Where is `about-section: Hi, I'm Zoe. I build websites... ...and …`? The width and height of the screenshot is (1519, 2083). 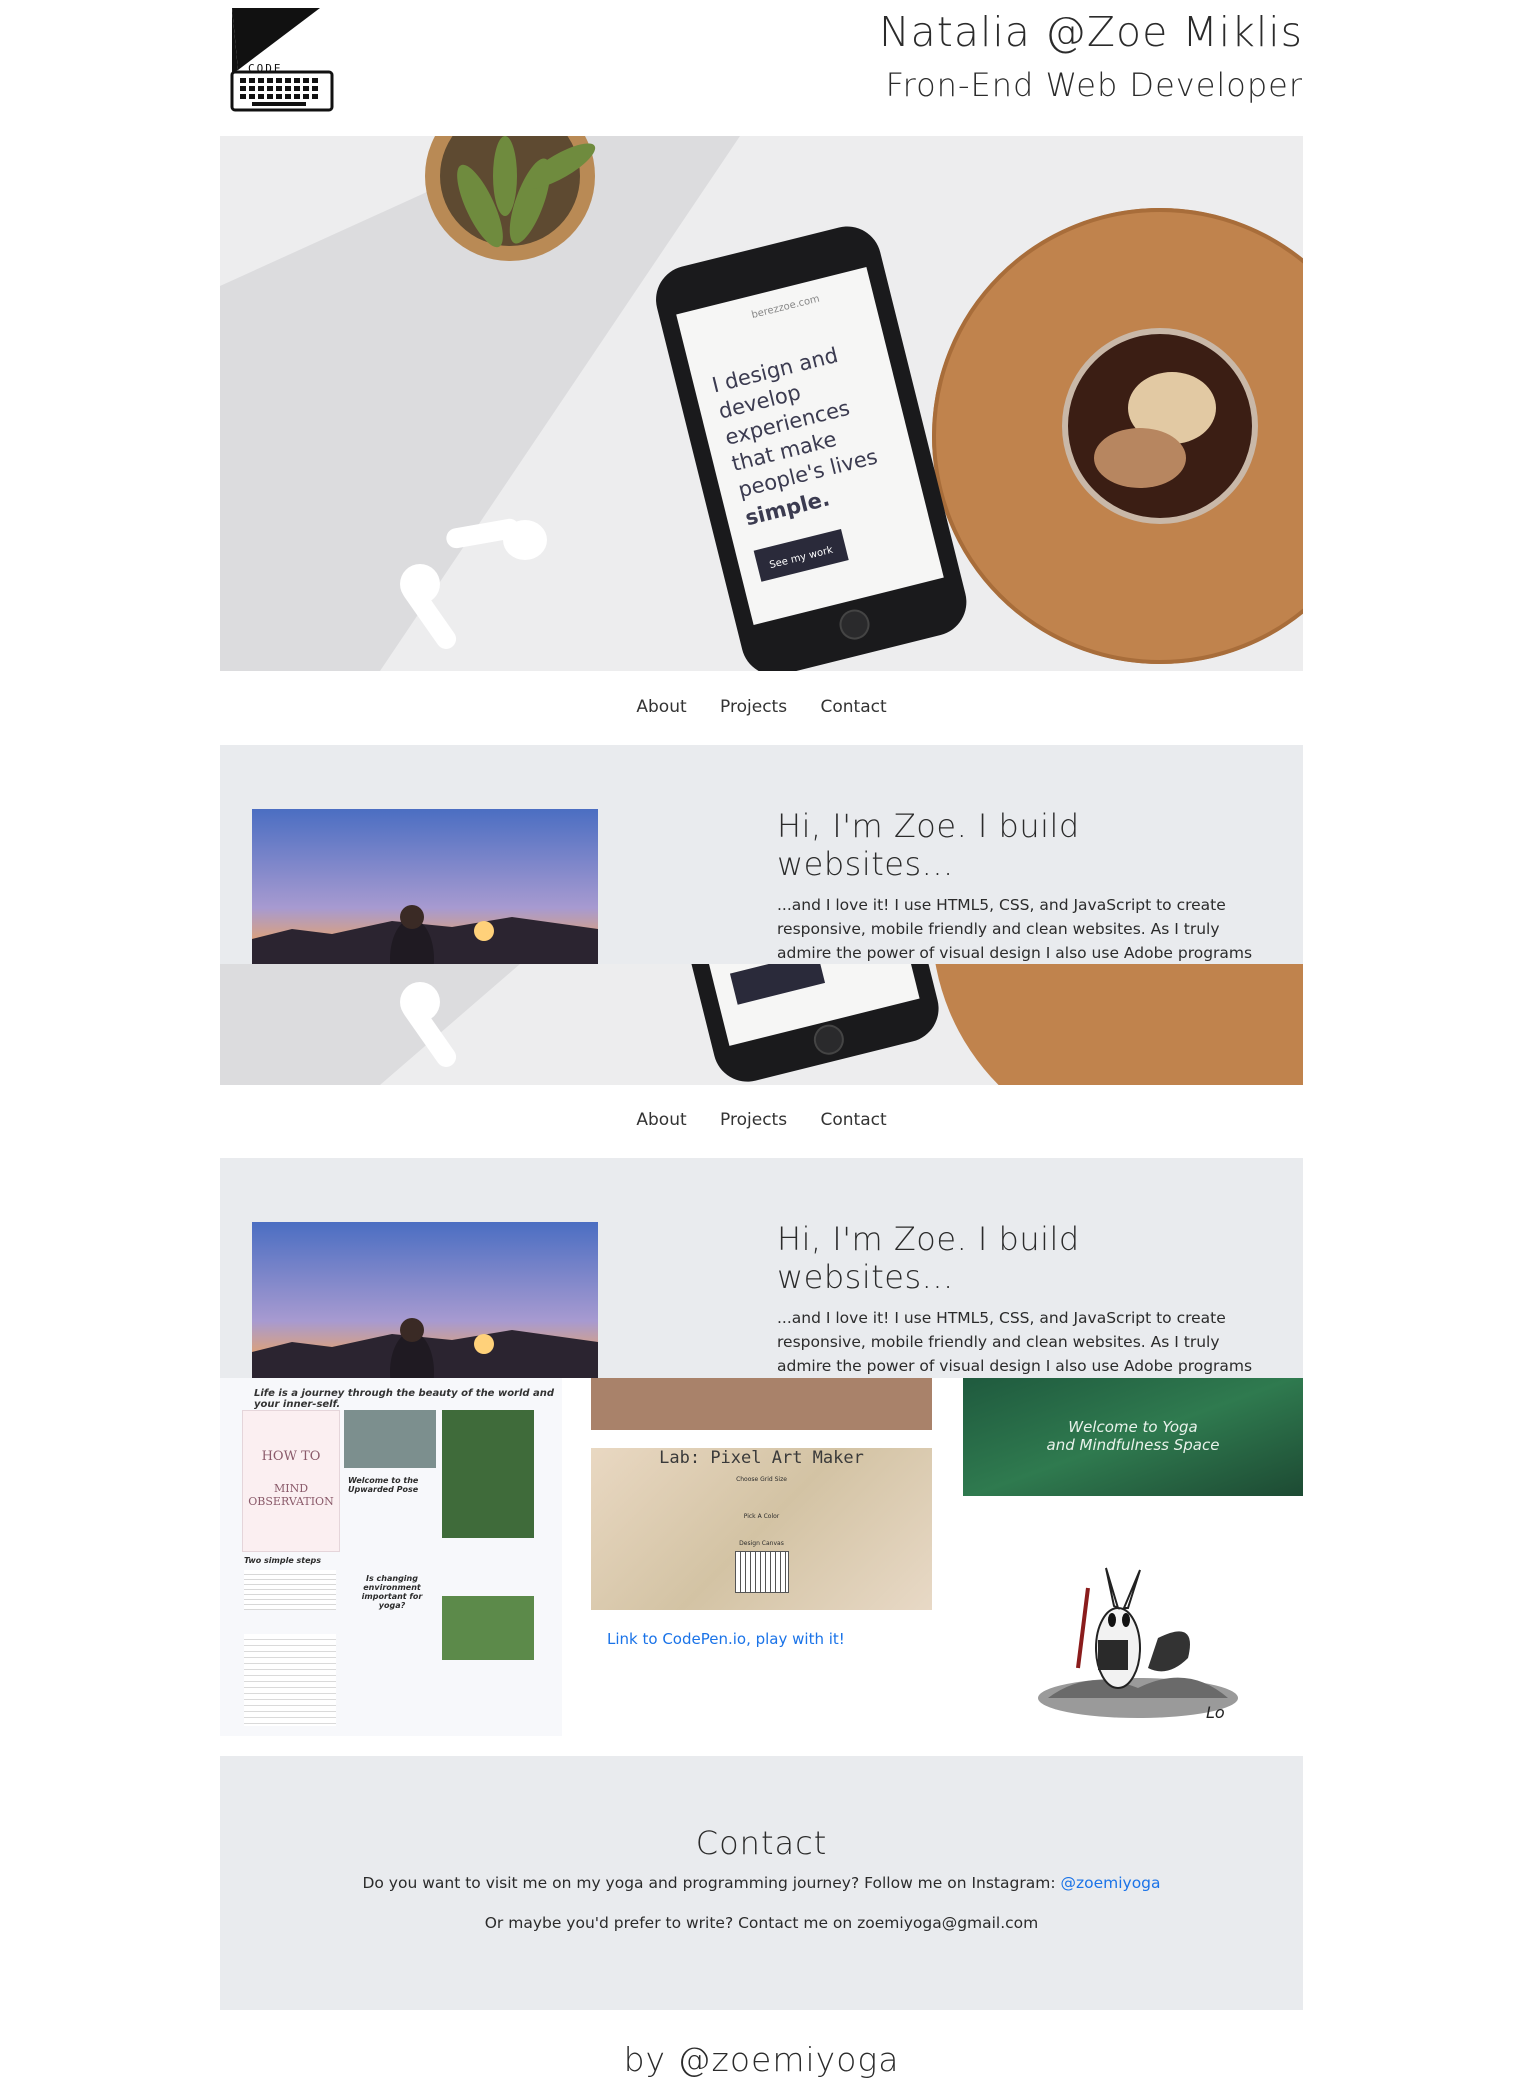 about-section: Hi, I'm Zoe. I build websites... ...and … is located at coordinates (761, 854).